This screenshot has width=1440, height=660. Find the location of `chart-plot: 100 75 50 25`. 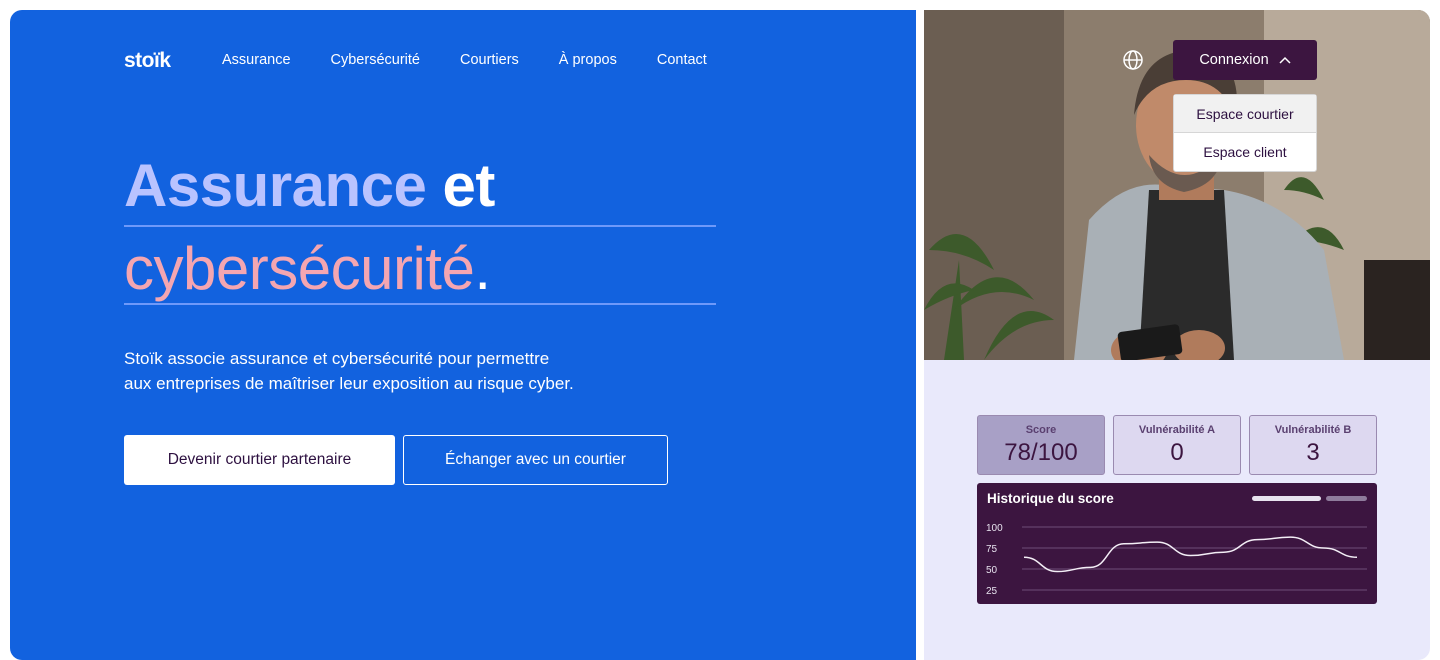

chart-plot: 100 75 50 25 is located at coordinates (1176, 546).